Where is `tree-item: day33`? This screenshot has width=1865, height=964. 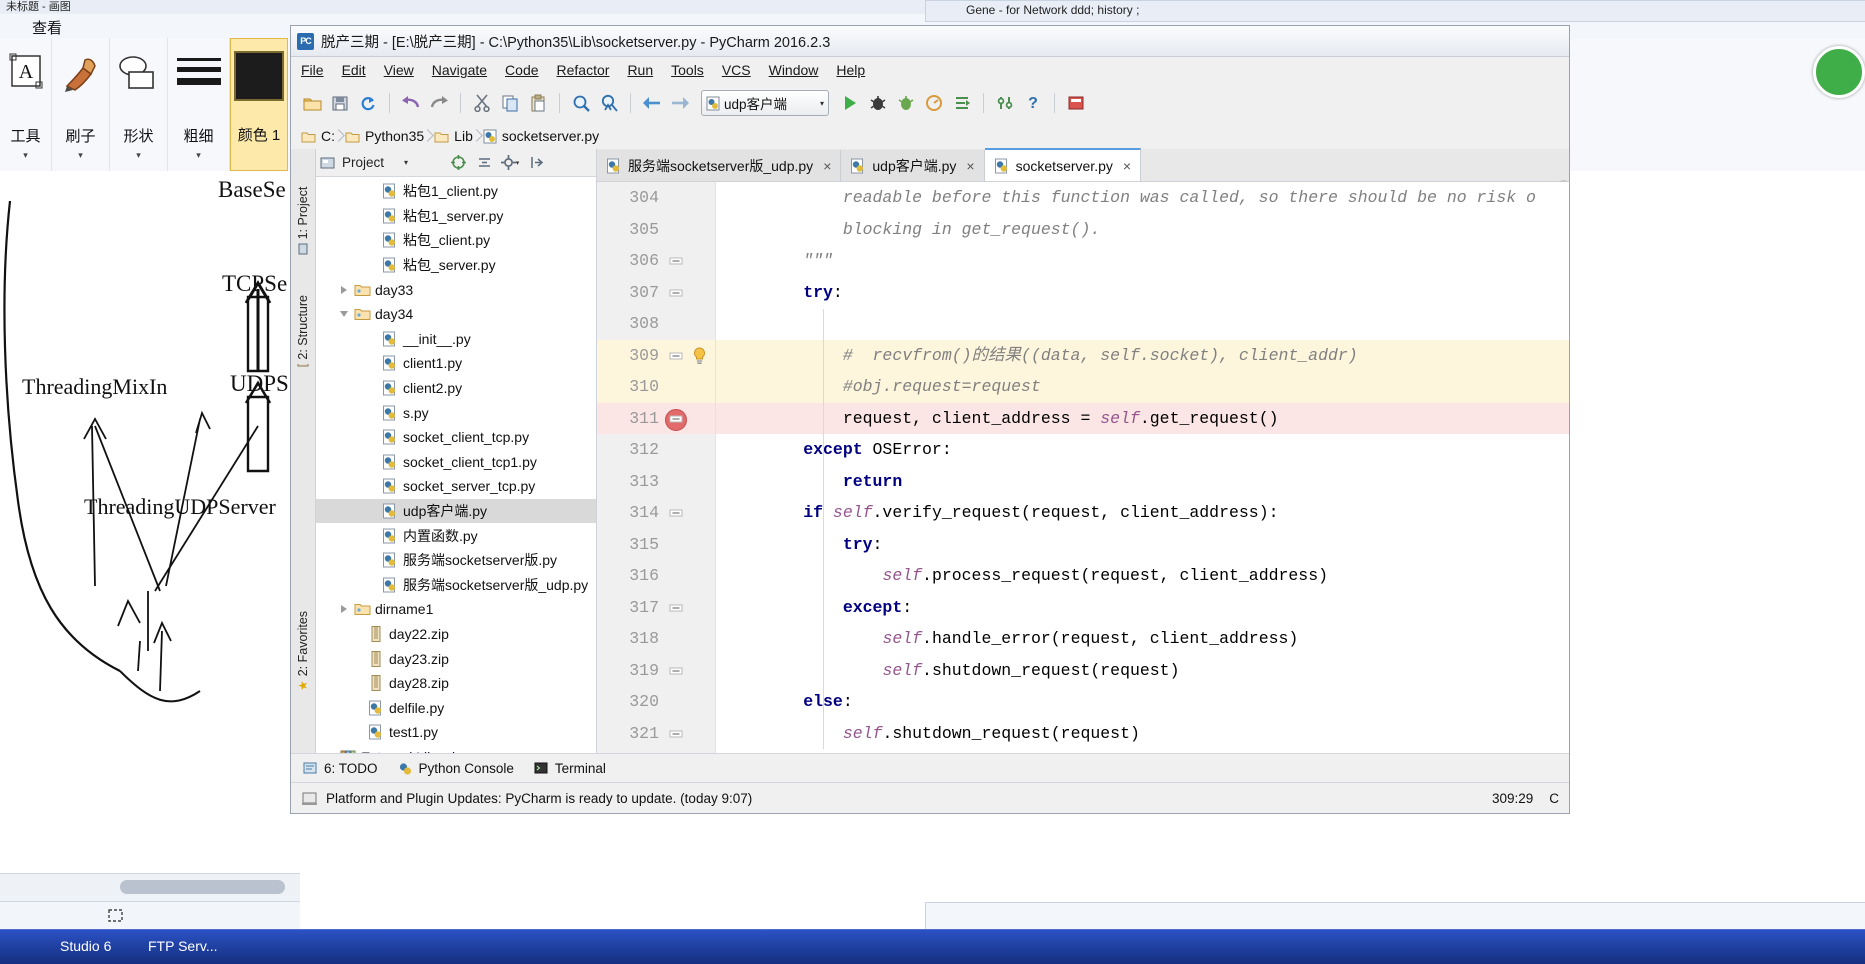 tree-item: day33 is located at coordinates (456, 289).